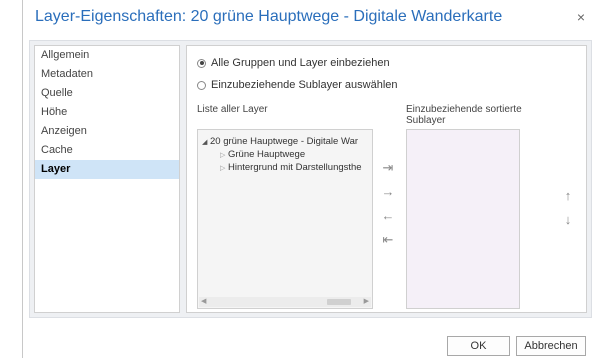 The width and height of the screenshot is (593, 358). What do you see at coordinates (568, 196) in the screenshot?
I see `move-up-icon: ↑` at bounding box center [568, 196].